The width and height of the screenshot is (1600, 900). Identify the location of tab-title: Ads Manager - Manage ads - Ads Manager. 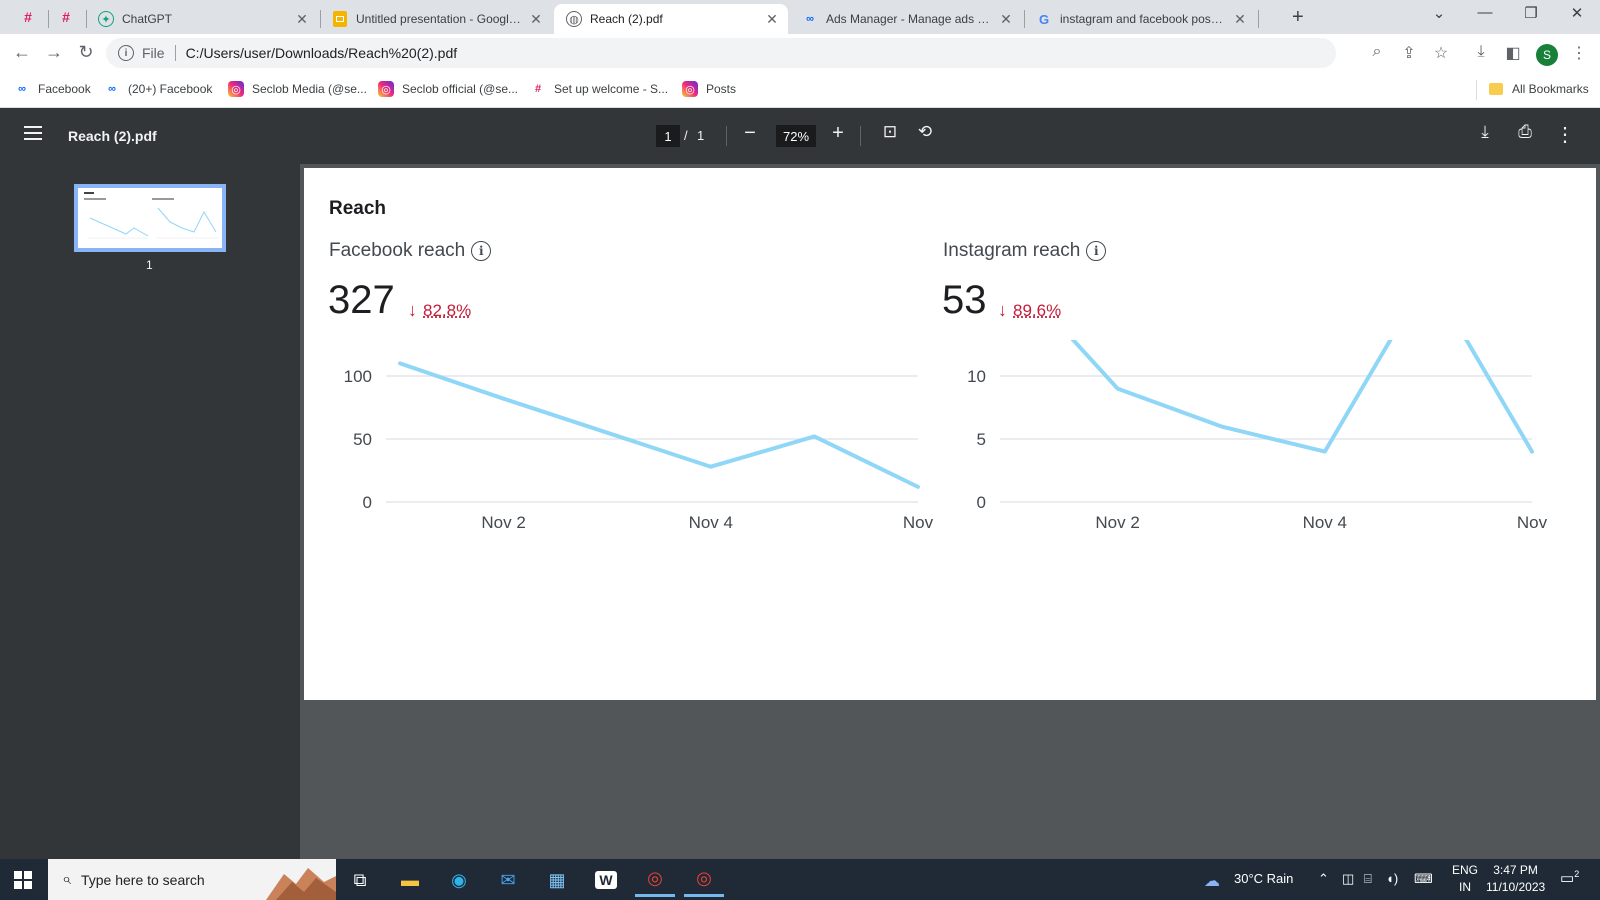
(909, 19).